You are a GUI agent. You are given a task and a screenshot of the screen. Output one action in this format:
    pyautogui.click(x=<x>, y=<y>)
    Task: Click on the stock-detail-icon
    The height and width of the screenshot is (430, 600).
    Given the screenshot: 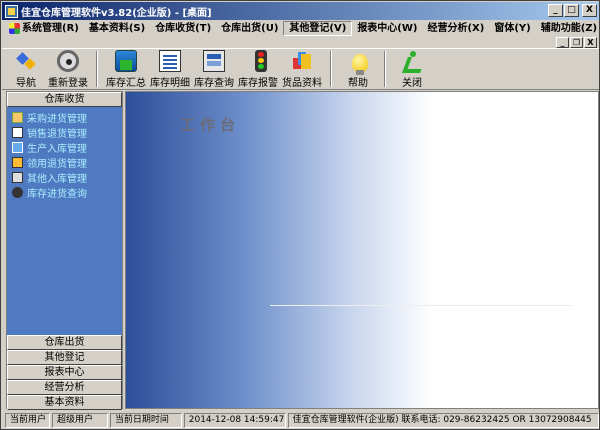 What is the action you would take?
    pyautogui.click(x=170, y=61)
    